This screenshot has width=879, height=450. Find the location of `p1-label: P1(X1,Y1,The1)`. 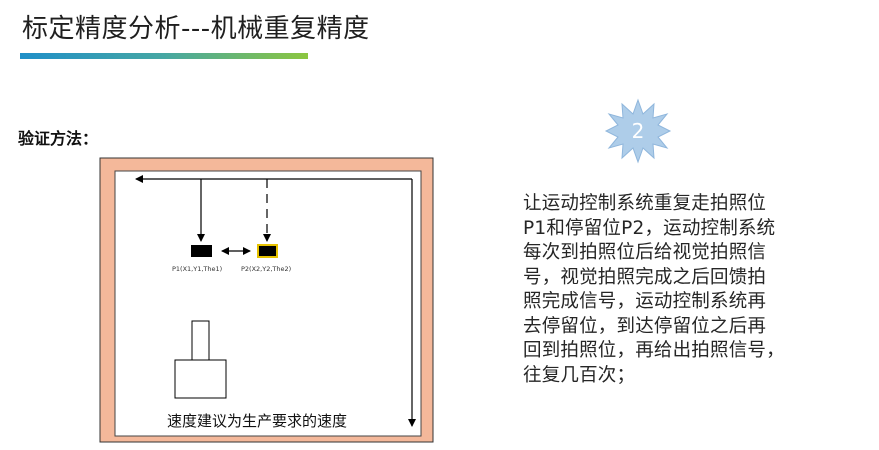

p1-label: P1(X1,Y1,The1) is located at coordinates (197, 269).